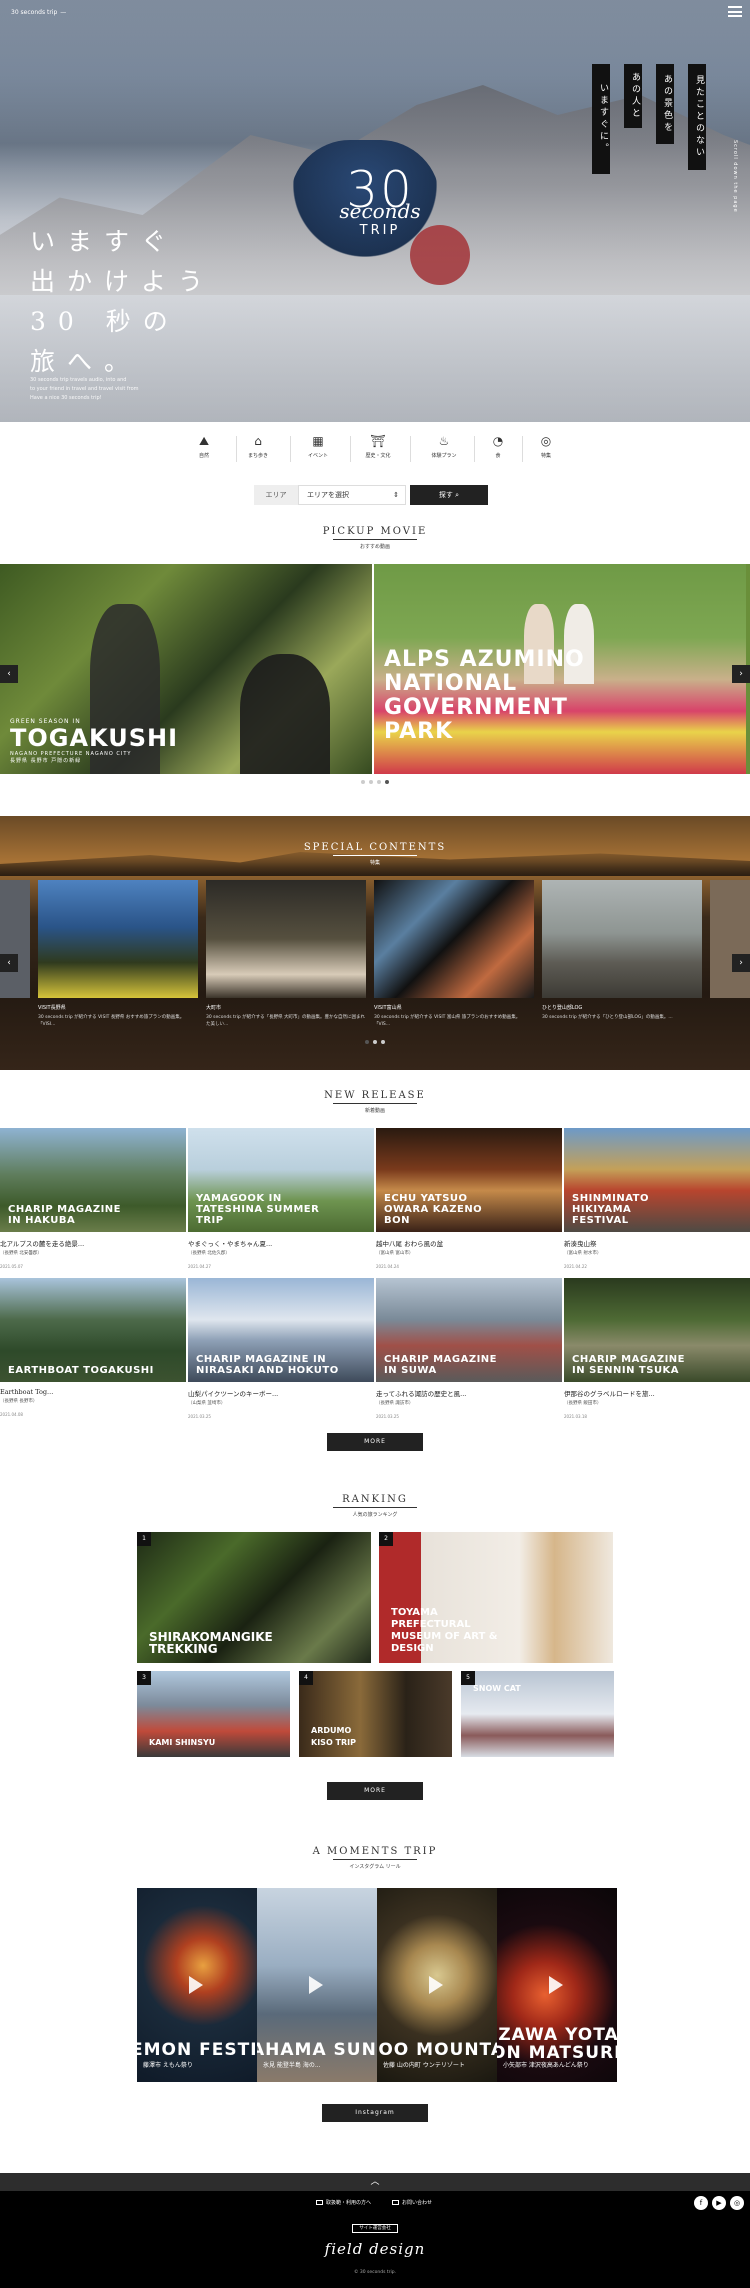  What do you see at coordinates (701, 2203) in the screenshot?
I see `facebook-icon: f` at bounding box center [701, 2203].